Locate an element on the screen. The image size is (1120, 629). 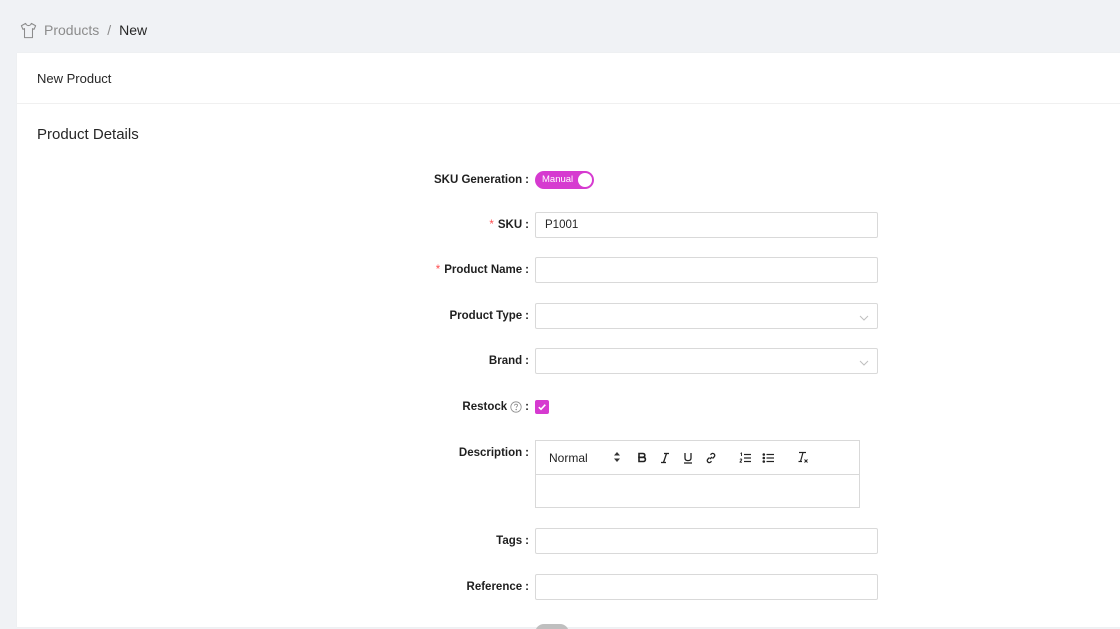
tags-row: Tags: is located at coordinates (568, 541).